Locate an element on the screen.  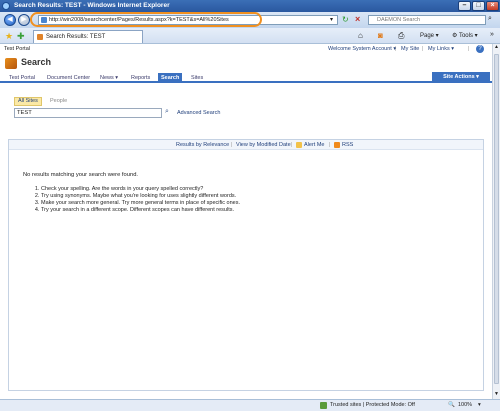
zoom-dropdown-icon: ▾ is located at coordinates (479, 405).